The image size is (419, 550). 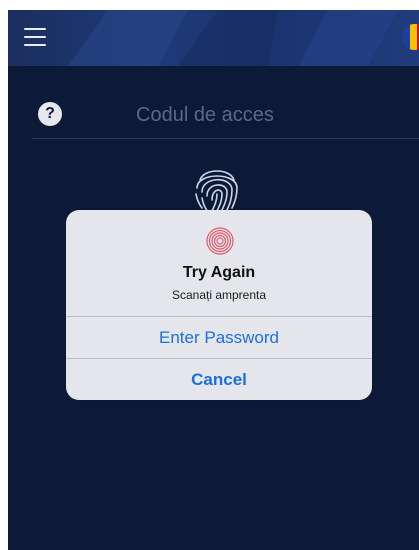 What do you see at coordinates (205, 115) in the screenshot?
I see `access-code-placeholder: Codul de acces` at bounding box center [205, 115].